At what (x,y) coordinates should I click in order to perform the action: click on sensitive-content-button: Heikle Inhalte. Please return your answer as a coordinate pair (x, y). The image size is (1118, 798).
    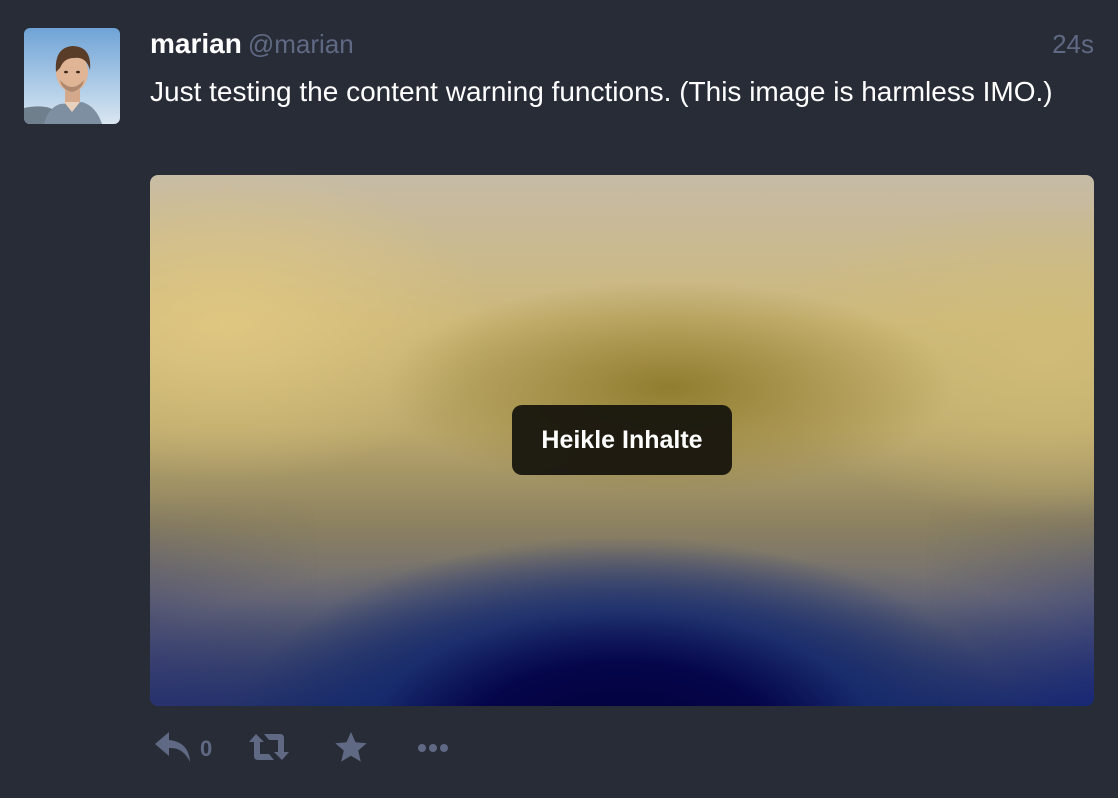
    Looking at the image, I should click on (622, 440).